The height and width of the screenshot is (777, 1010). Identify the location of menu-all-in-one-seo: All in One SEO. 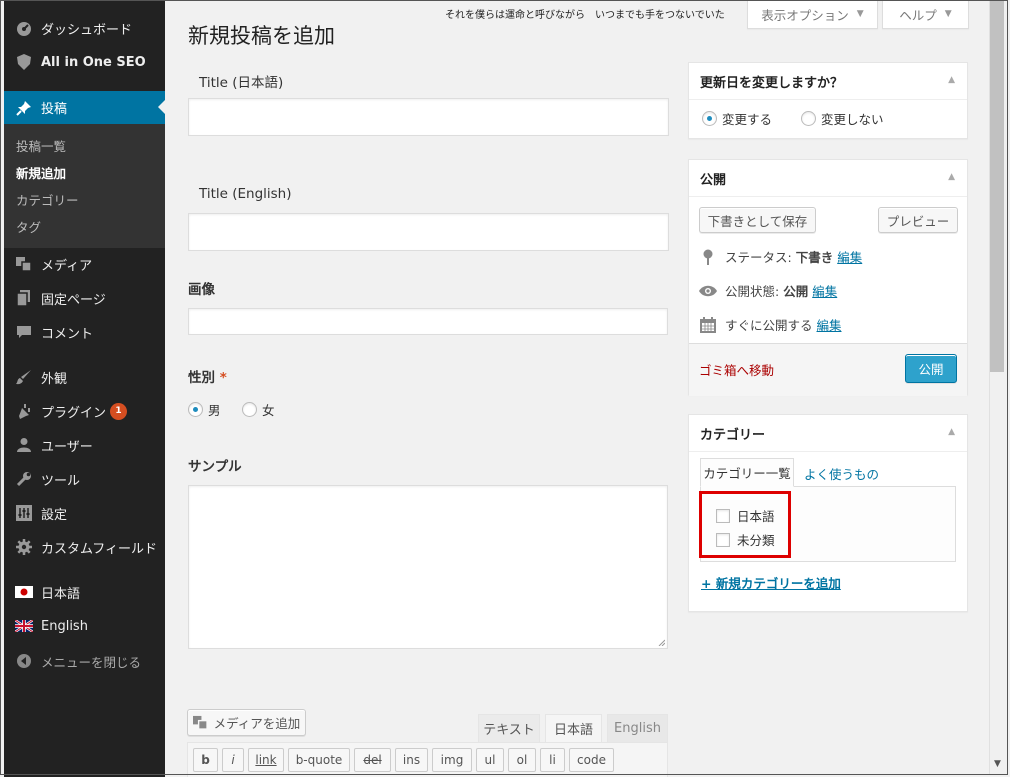
(84, 62).